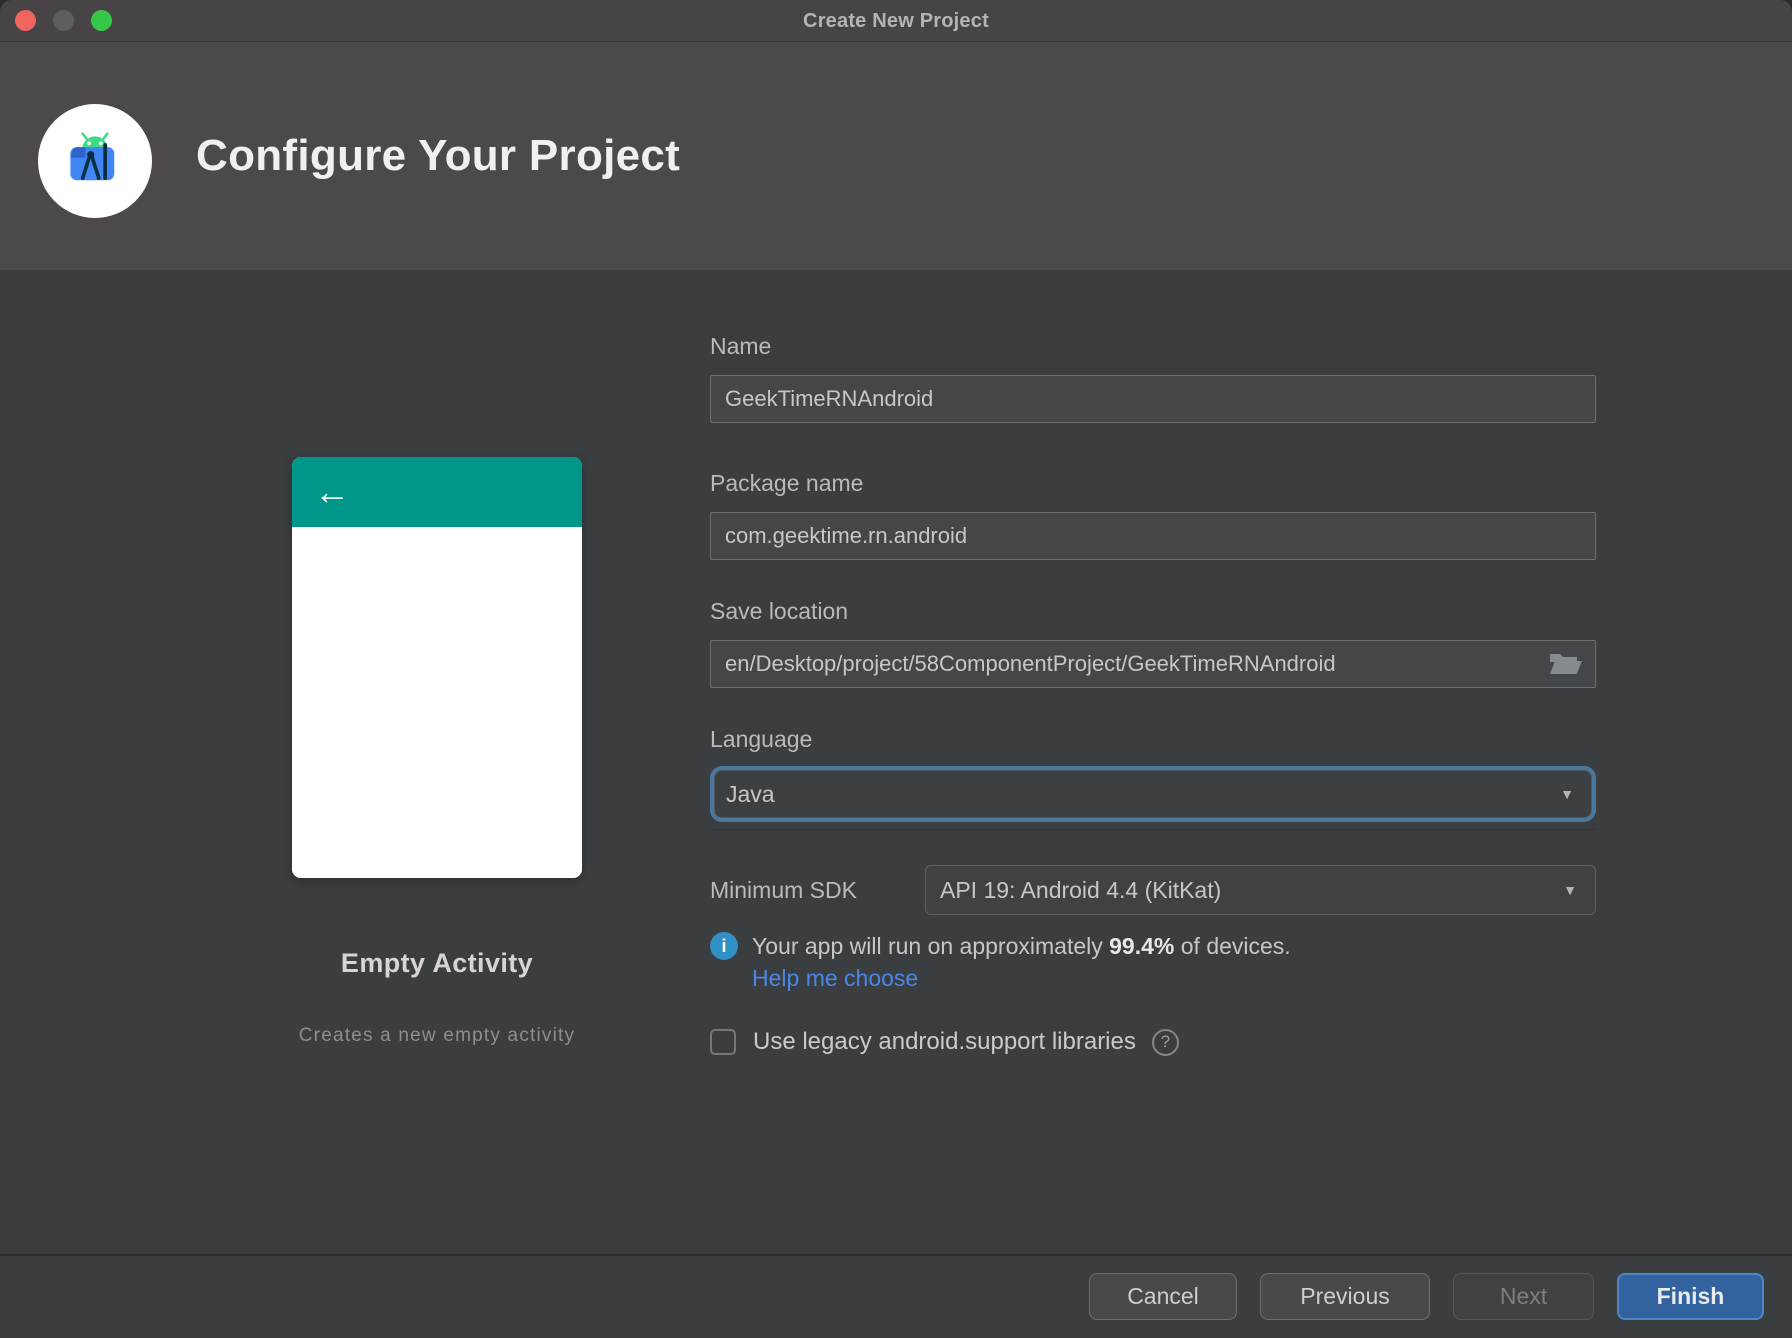 The height and width of the screenshot is (1338, 1792). What do you see at coordinates (1690, 1296) in the screenshot?
I see `finish-button: Finish` at bounding box center [1690, 1296].